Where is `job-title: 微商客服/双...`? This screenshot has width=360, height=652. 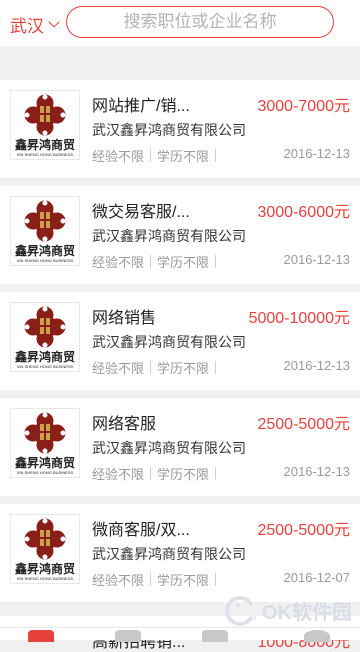 job-title: 微商客服/双... is located at coordinates (141, 530).